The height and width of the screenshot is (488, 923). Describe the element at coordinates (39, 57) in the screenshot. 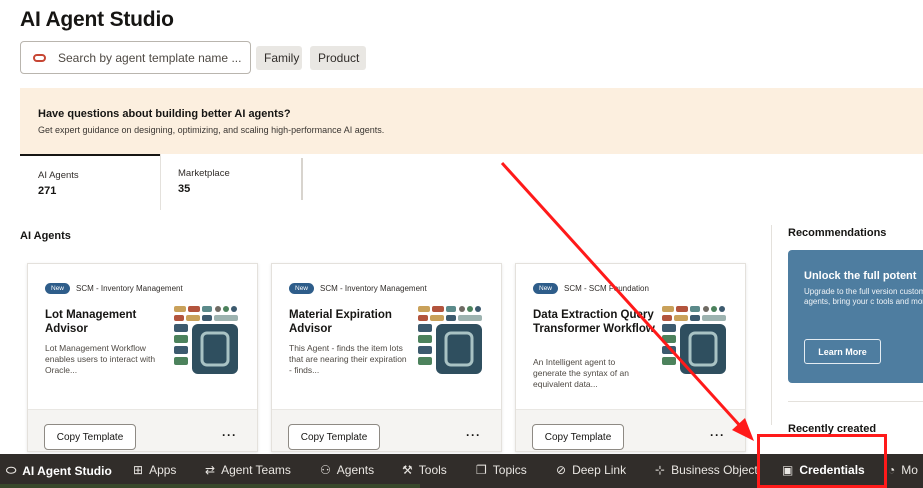

I see `oracle-ring-icon` at that location.